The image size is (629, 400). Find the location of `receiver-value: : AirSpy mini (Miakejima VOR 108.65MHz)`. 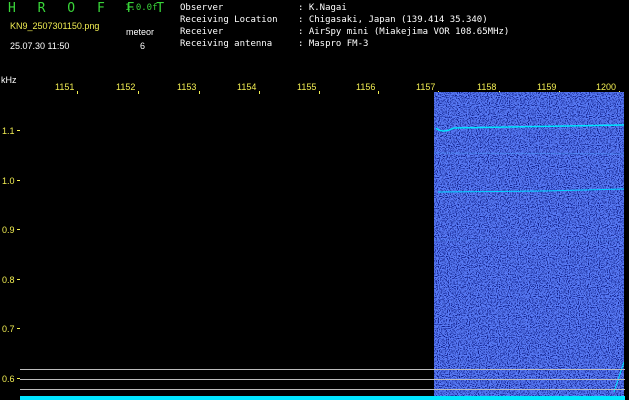

receiver-value: : AirSpy mini (Miakejima VOR 108.65MHz) is located at coordinates (404, 32).